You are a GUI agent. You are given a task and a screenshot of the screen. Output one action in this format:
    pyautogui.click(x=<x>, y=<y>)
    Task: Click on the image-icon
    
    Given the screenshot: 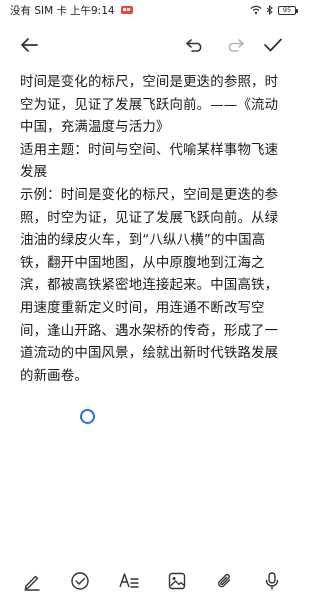 What is the action you would take?
    pyautogui.click(x=177, y=581)
    